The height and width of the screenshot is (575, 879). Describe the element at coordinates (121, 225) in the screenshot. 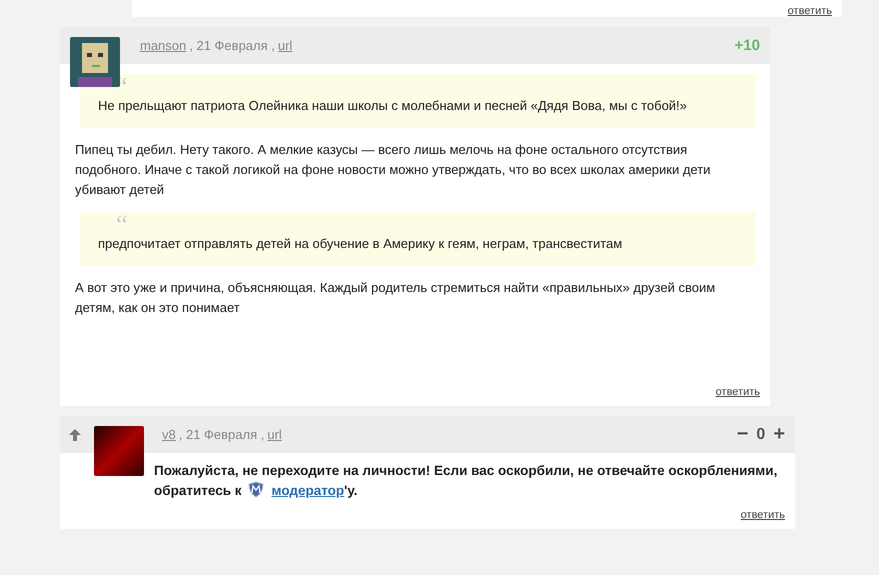

I see `quote-mark: “` at that location.